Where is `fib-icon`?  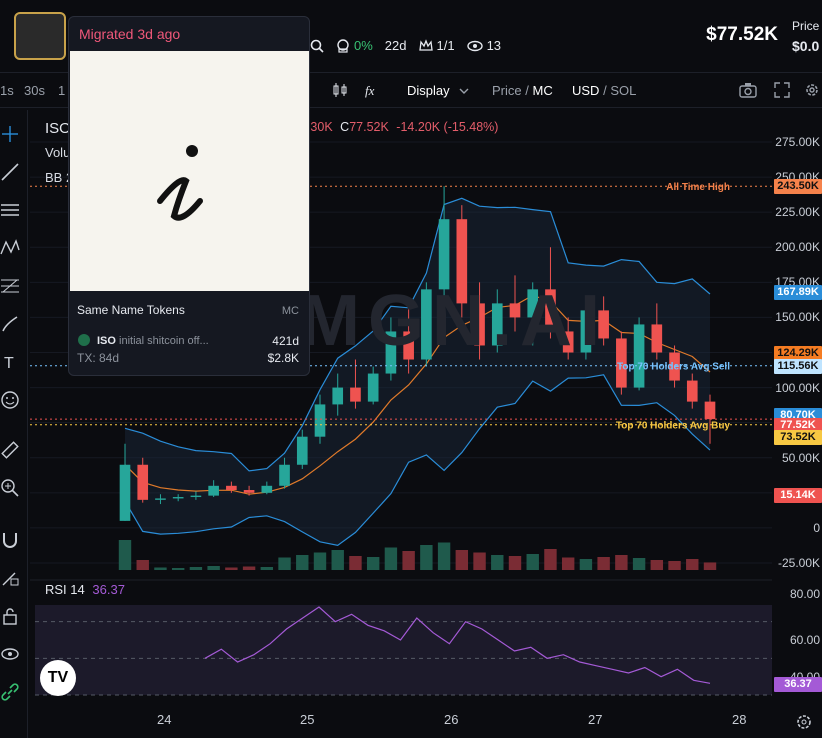 fib-icon is located at coordinates (10, 286).